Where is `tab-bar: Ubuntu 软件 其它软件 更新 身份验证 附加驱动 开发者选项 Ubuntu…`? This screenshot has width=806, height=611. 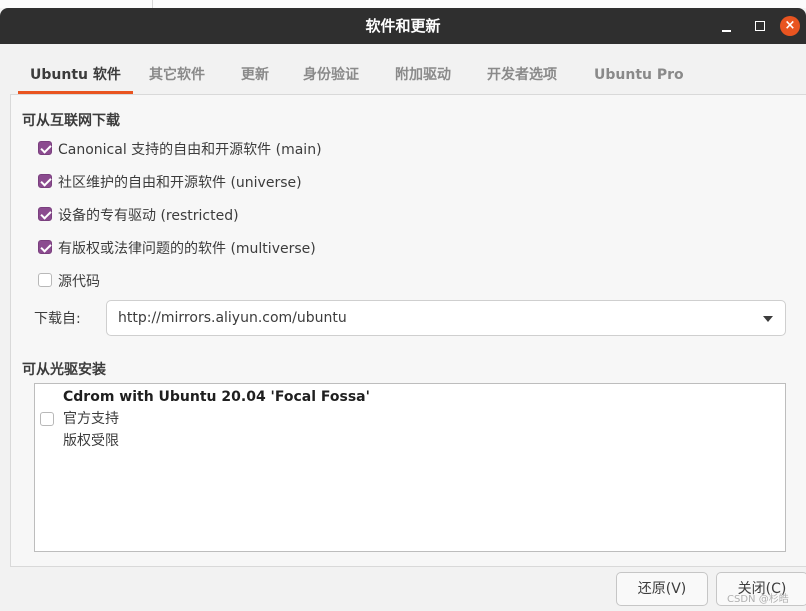
tab-bar: Ubuntu 软件 其它软件 更新 身份验证 附加驱动 开发者选项 Ubuntu… is located at coordinates (408, 76).